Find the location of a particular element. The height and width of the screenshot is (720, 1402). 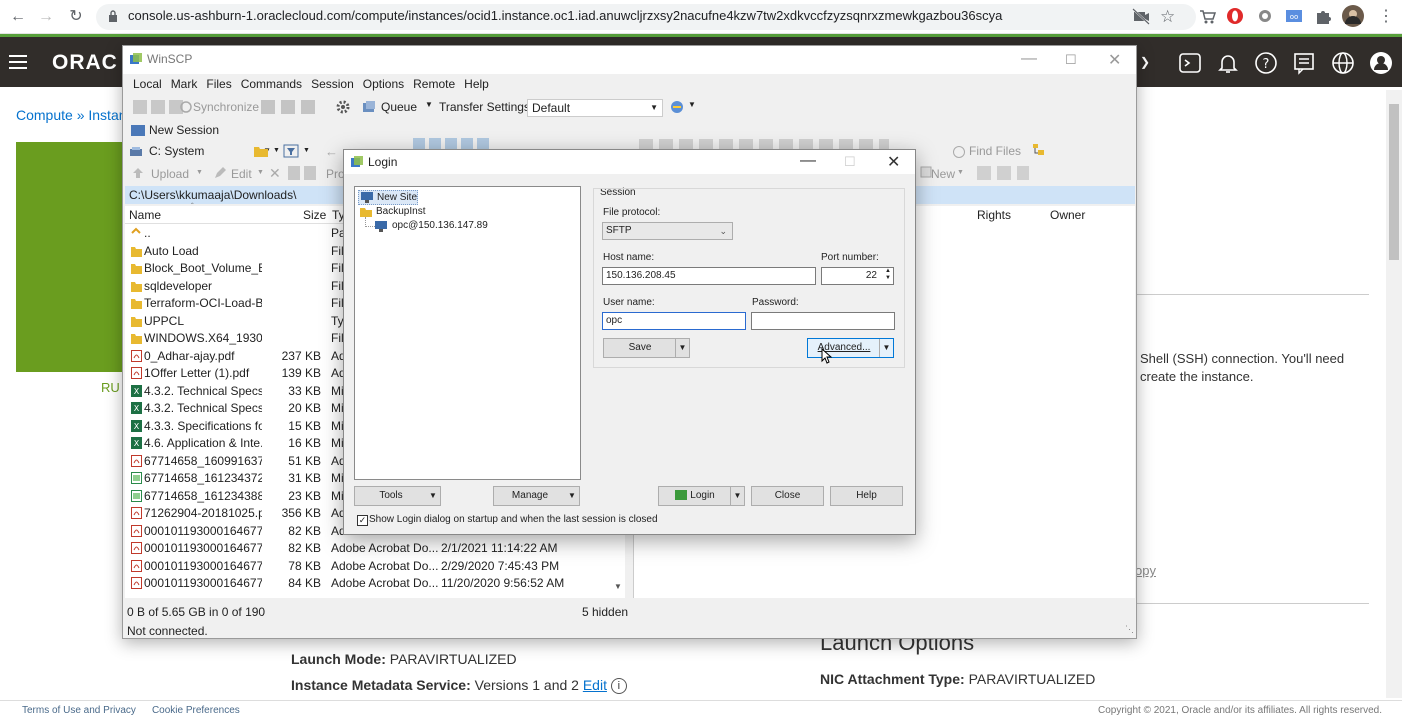

new-button: New is located at coordinates (943, 174).